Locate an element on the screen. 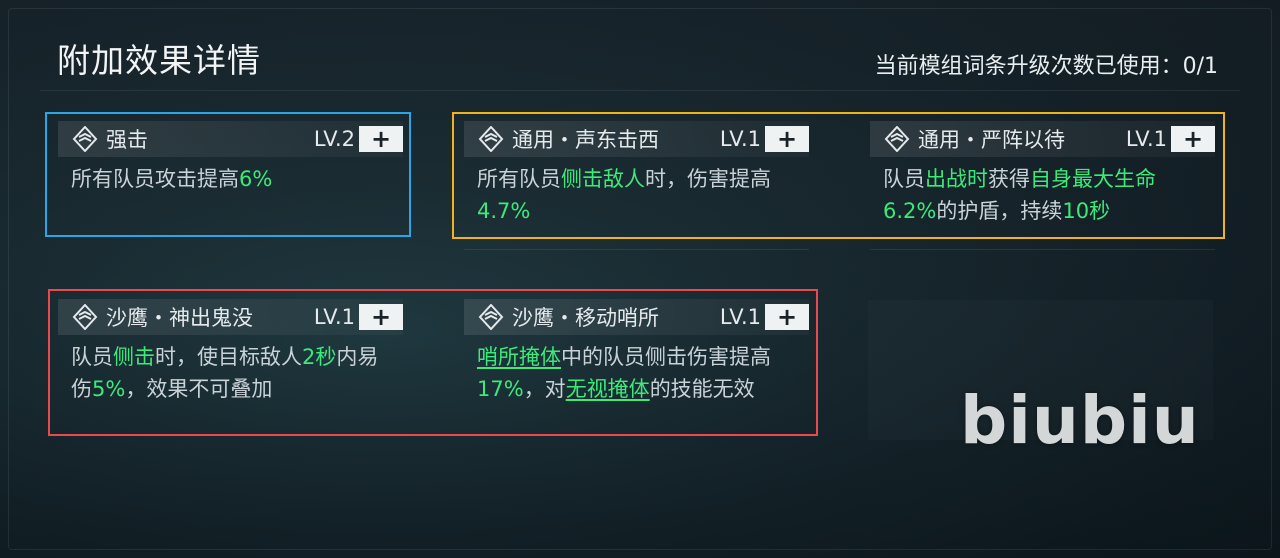 Image resolution: width=1280 pixels, height=558 pixels. description-text: ，对 is located at coordinates (544, 389).